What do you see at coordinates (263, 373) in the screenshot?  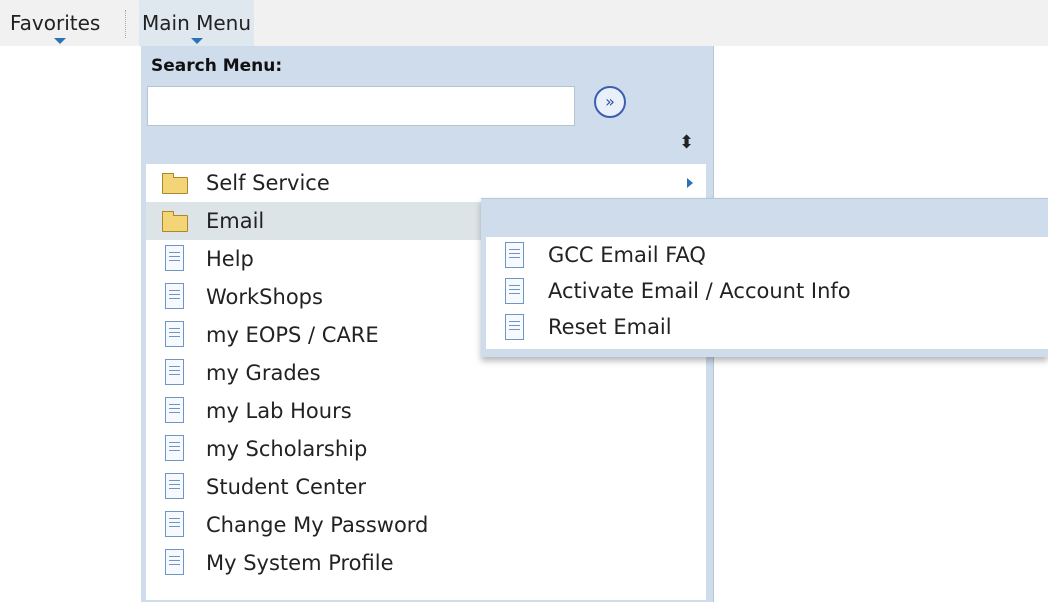 I see `menu-item-label: my Grades` at bounding box center [263, 373].